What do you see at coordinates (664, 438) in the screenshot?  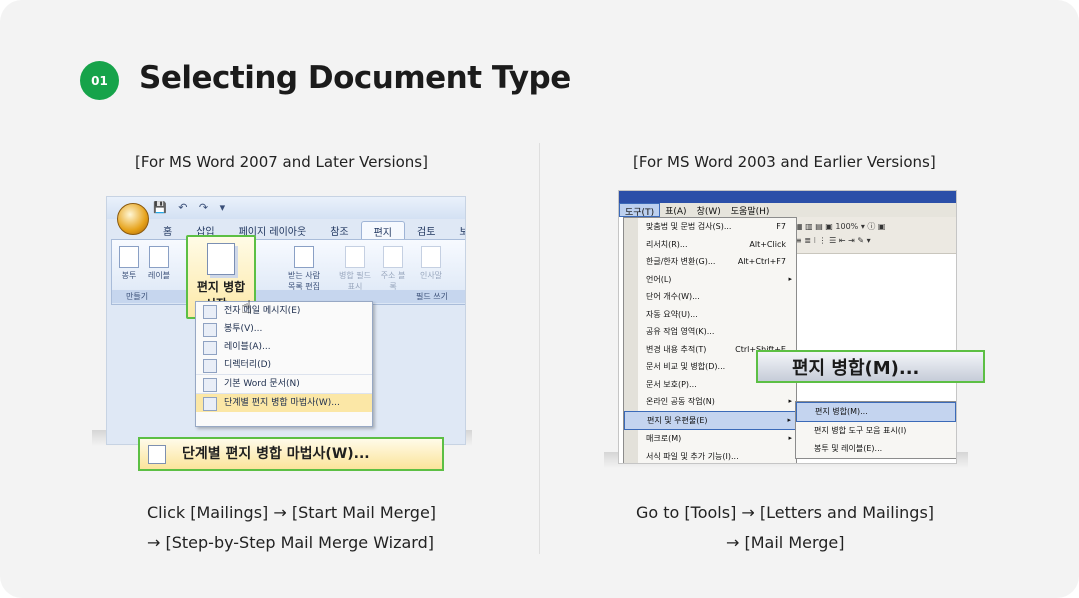 I see `menu-item-label: 매크로(M)` at bounding box center [664, 438].